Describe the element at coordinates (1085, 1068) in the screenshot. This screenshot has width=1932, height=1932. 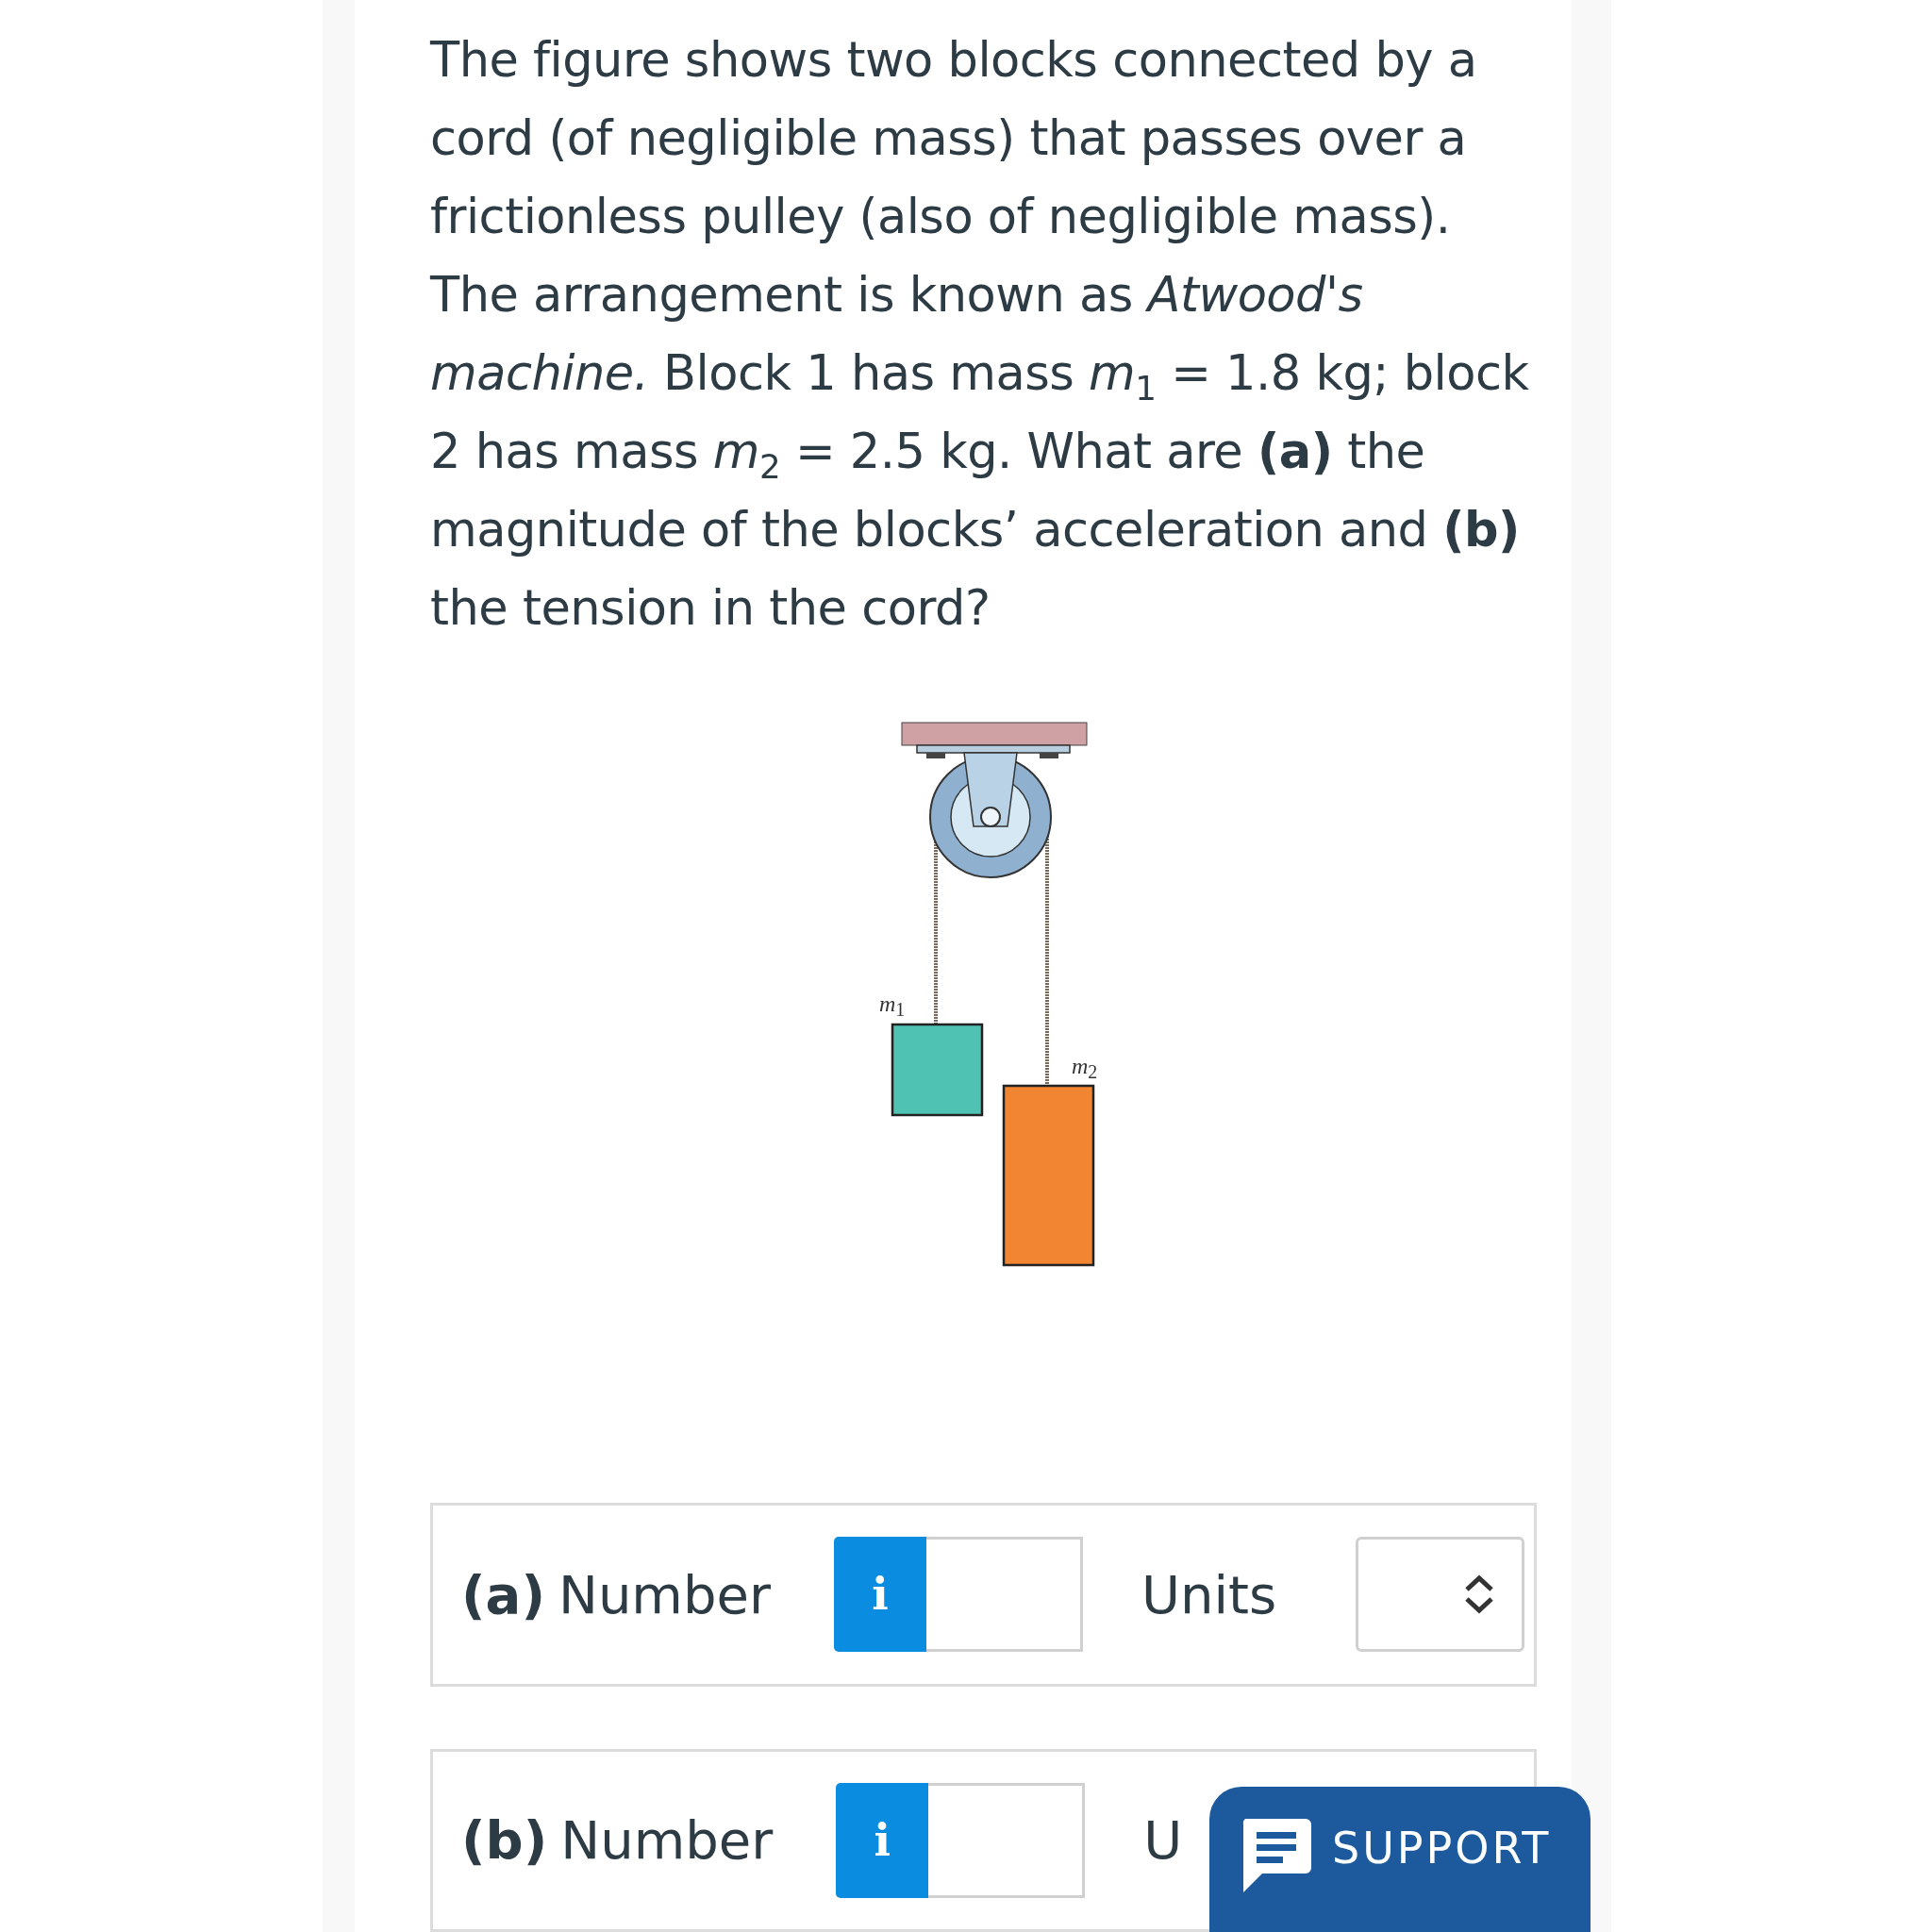
I see `mass-label: m$_{2}$` at that location.